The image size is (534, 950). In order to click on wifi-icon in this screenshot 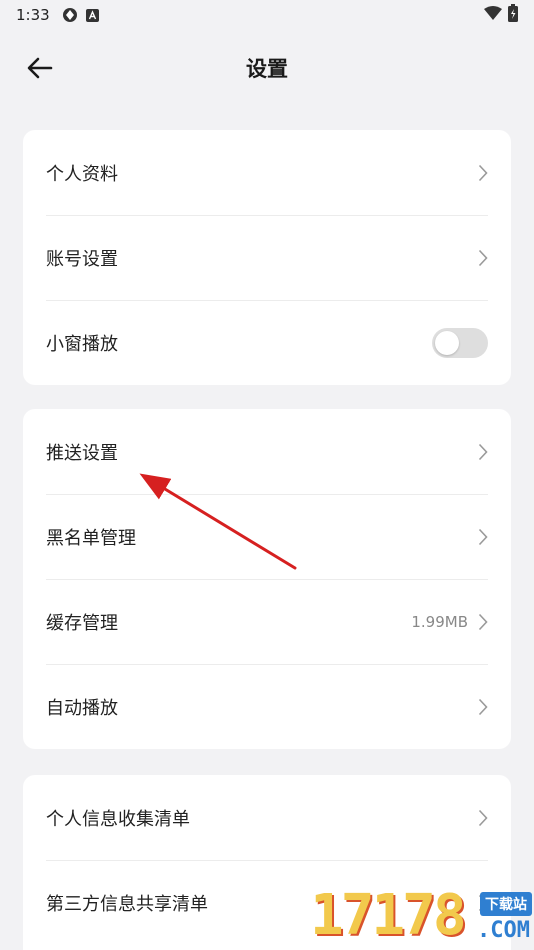, I will do `click(493, 15)`.